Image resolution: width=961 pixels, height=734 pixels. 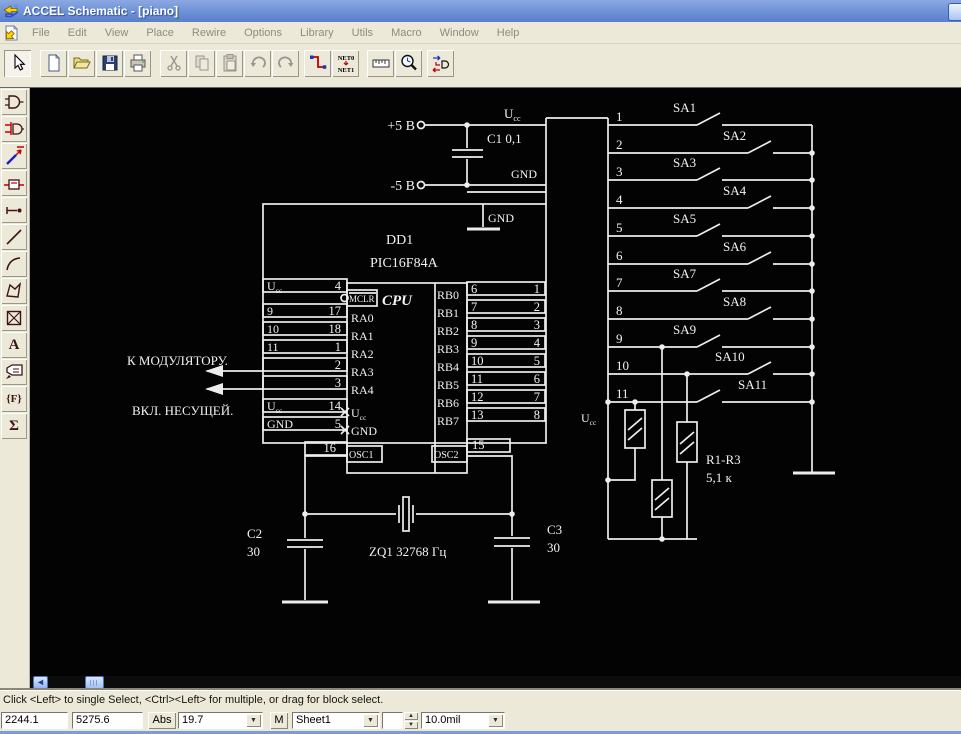 What do you see at coordinates (53, 63) in the screenshot?
I see `new-document-button` at bounding box center [53, 63].